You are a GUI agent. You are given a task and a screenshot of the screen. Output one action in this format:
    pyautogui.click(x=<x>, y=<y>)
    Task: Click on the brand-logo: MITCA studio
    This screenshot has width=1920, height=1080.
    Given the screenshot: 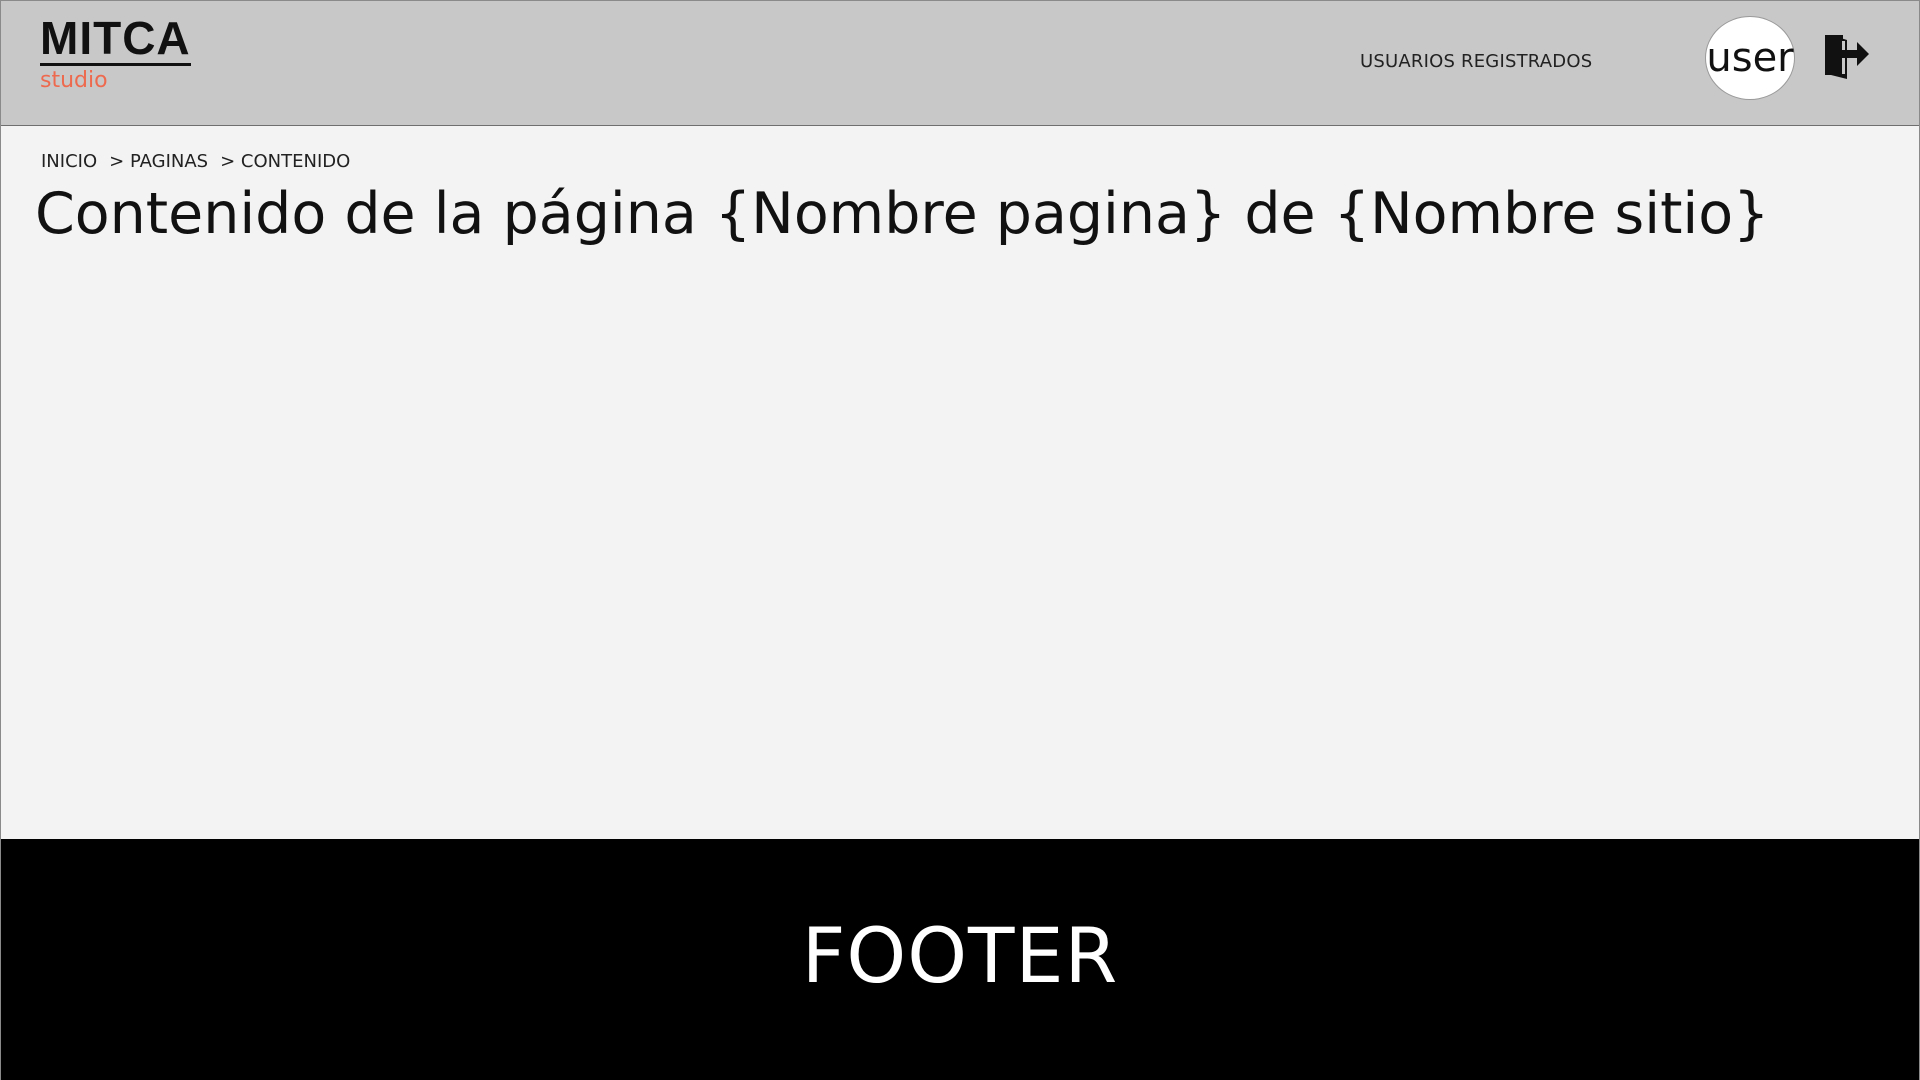 What is the action you would take?
    pyautogui.click(x=115, y=54)
    